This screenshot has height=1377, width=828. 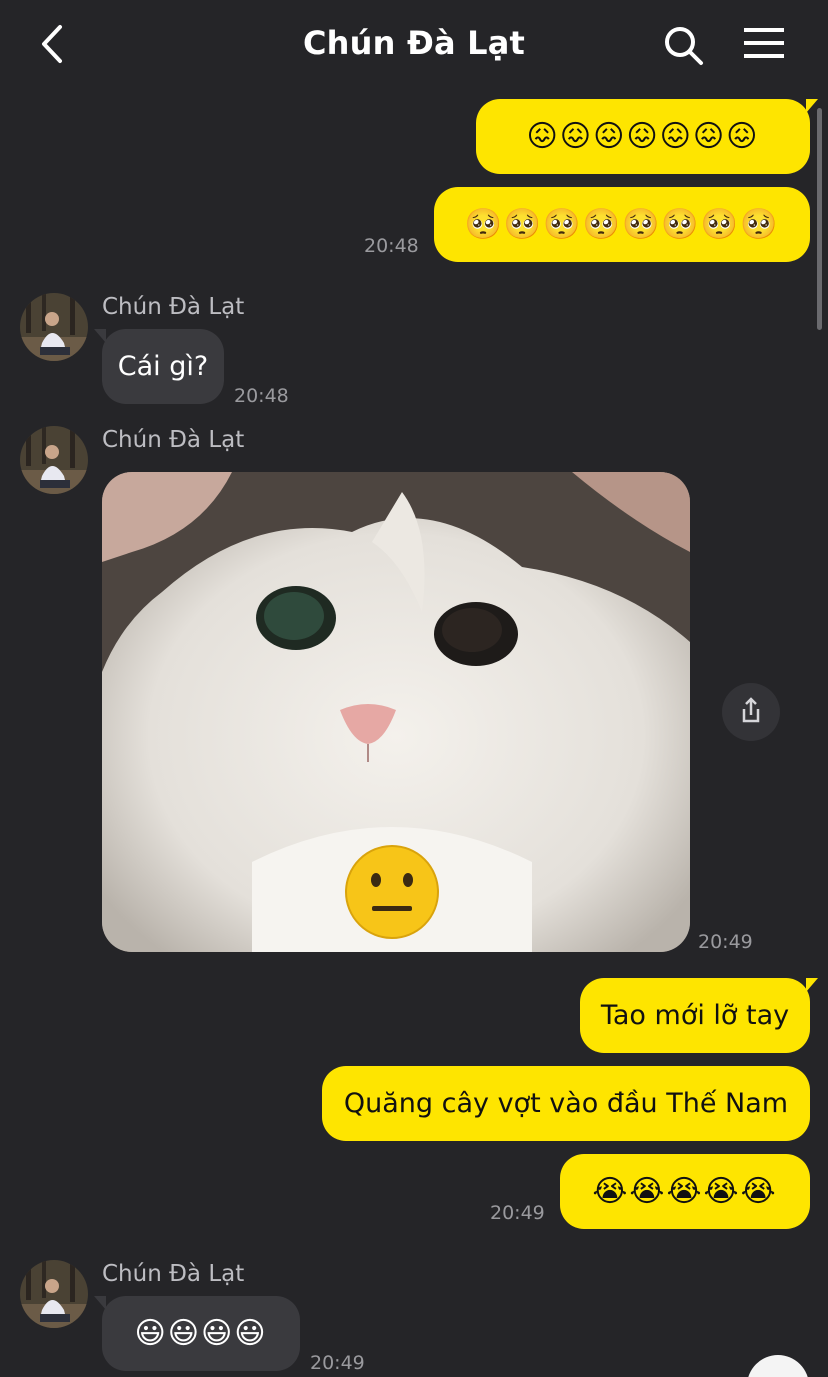 I want to click on message-text: Quăng cây vợt vào đầu Thế Nam, so click(x=566, y=1103).